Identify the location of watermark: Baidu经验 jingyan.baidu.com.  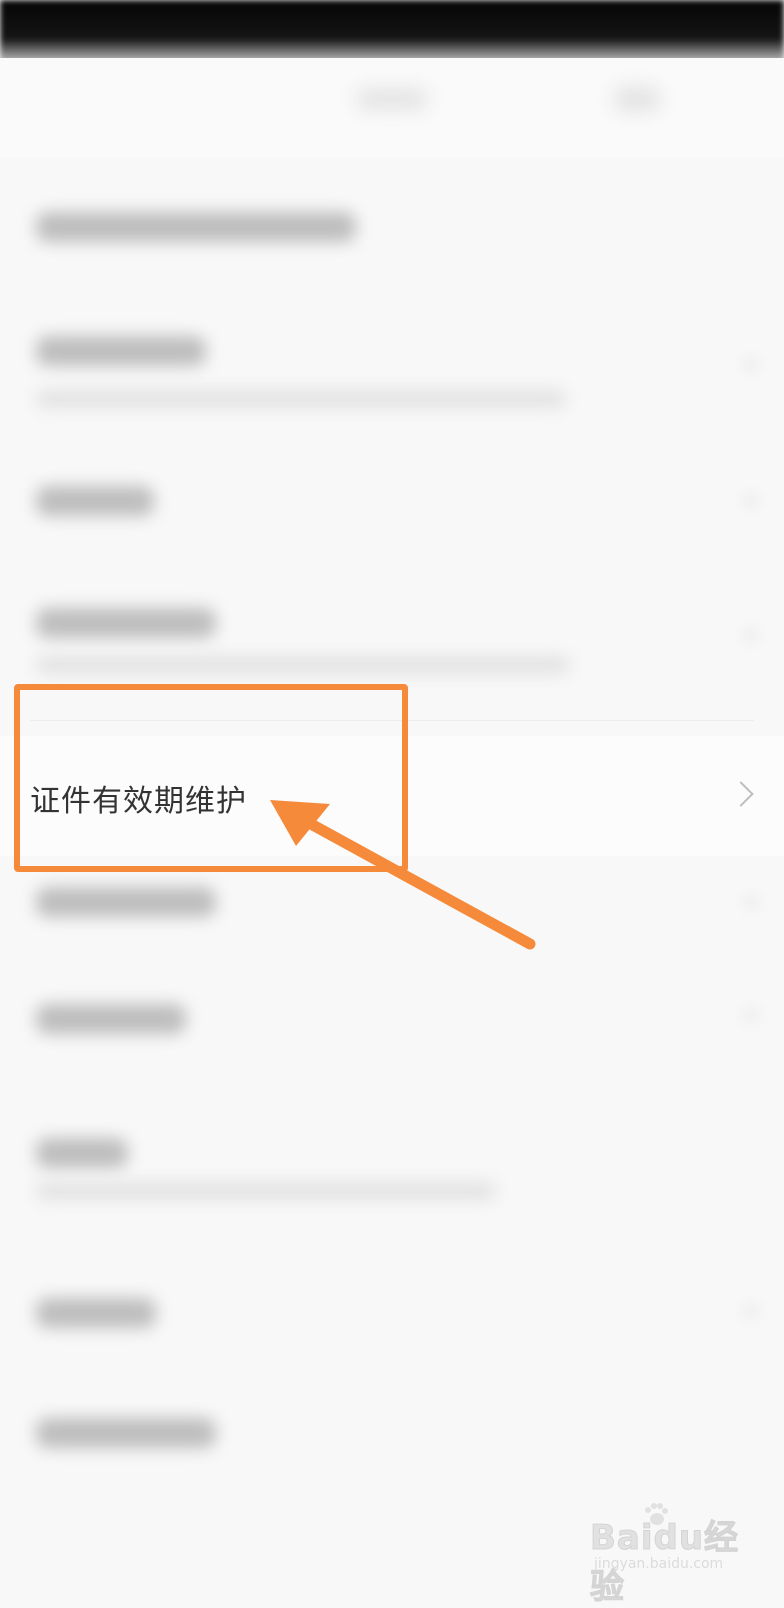
(670, 1555).